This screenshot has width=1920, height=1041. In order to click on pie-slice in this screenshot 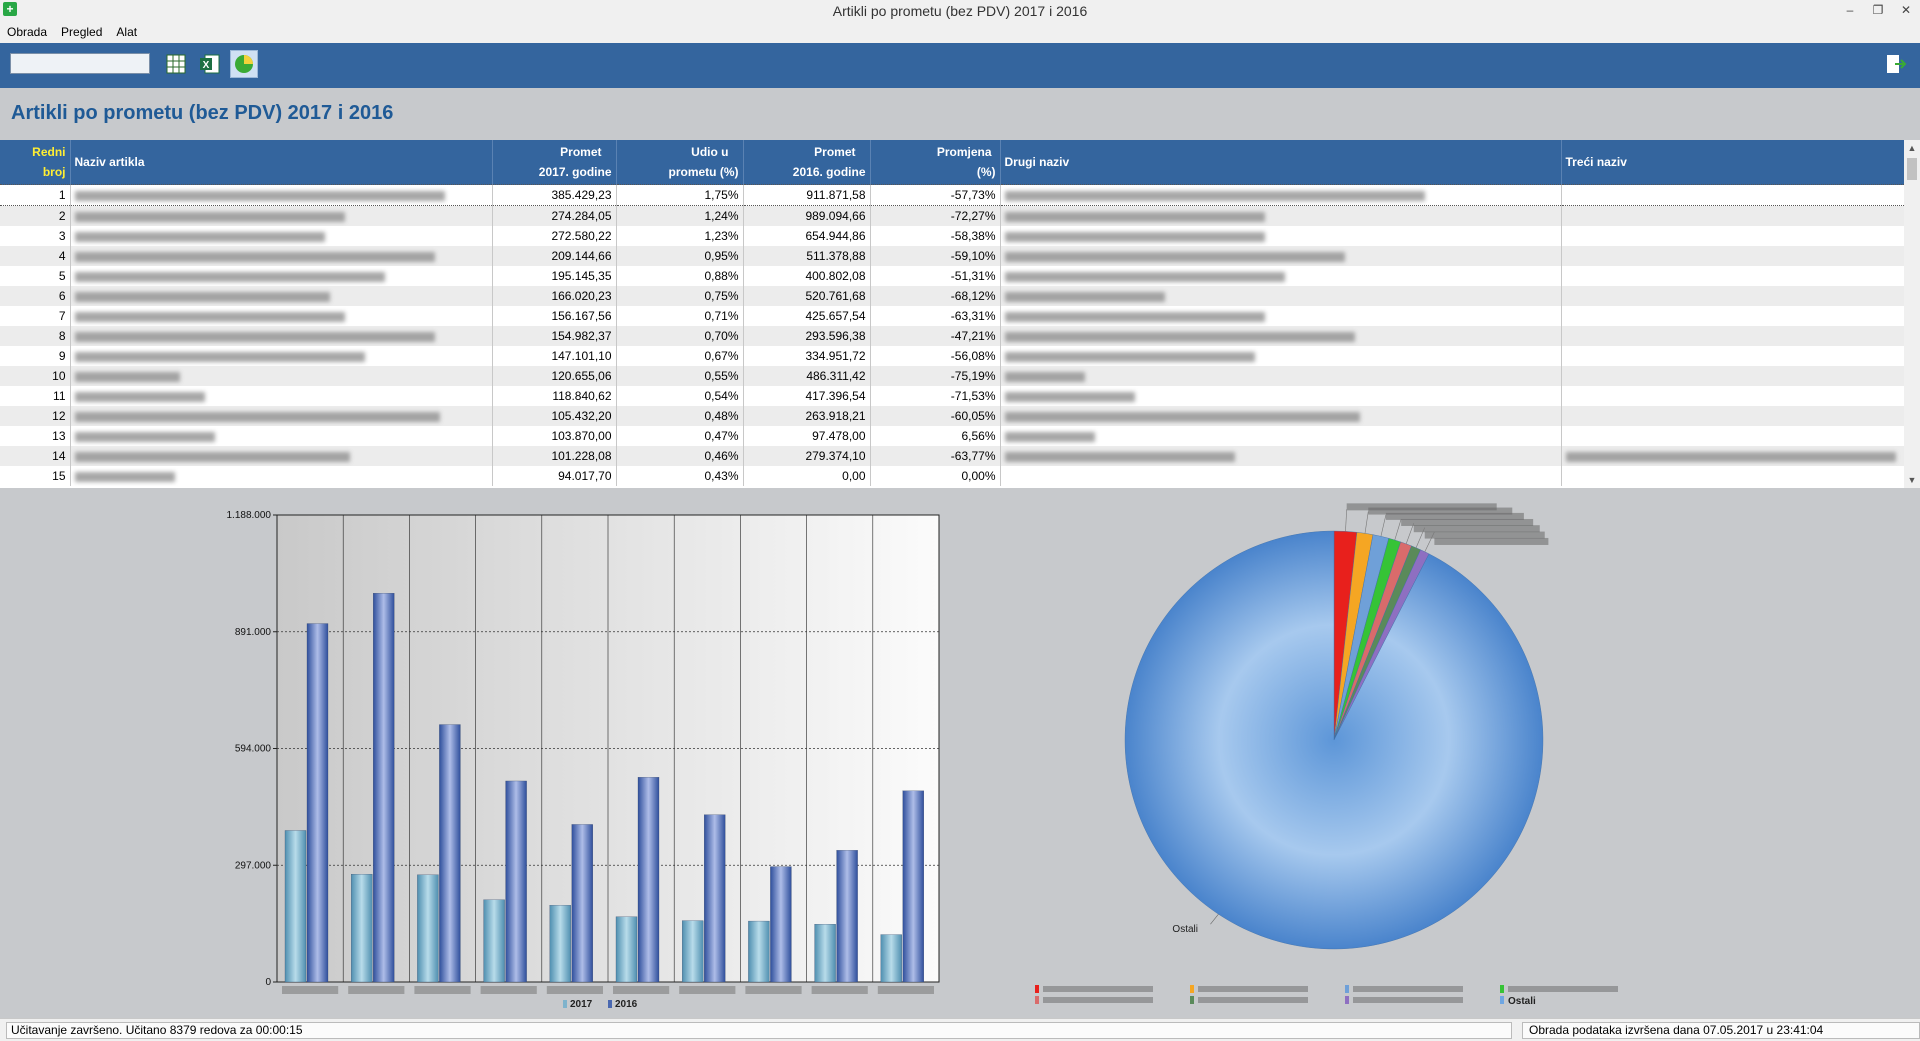, I will do `click(1334, 740)`.